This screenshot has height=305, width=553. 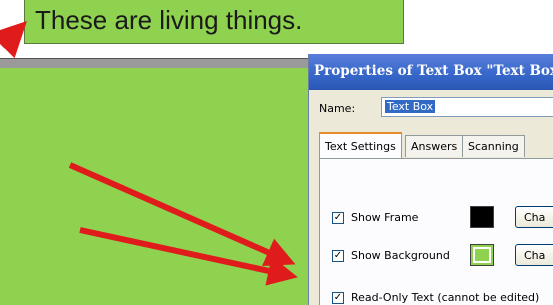 I want to click on arrow-to-read-only, so click(x=188, y=256).